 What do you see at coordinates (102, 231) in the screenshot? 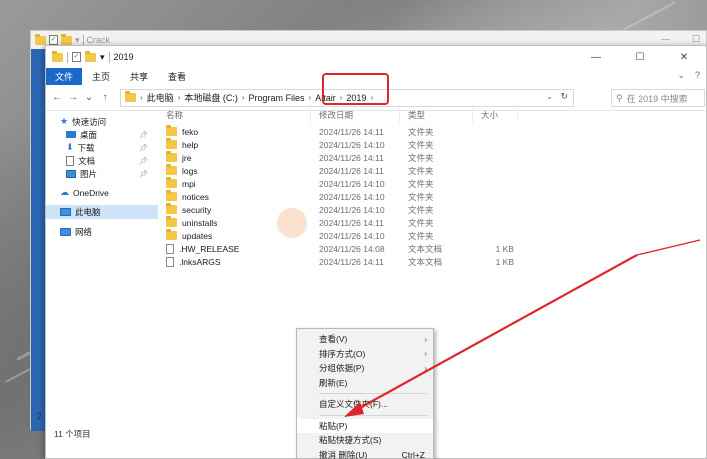
I see `sidebar-item-network: 网络` at bounding box center [102, 231].